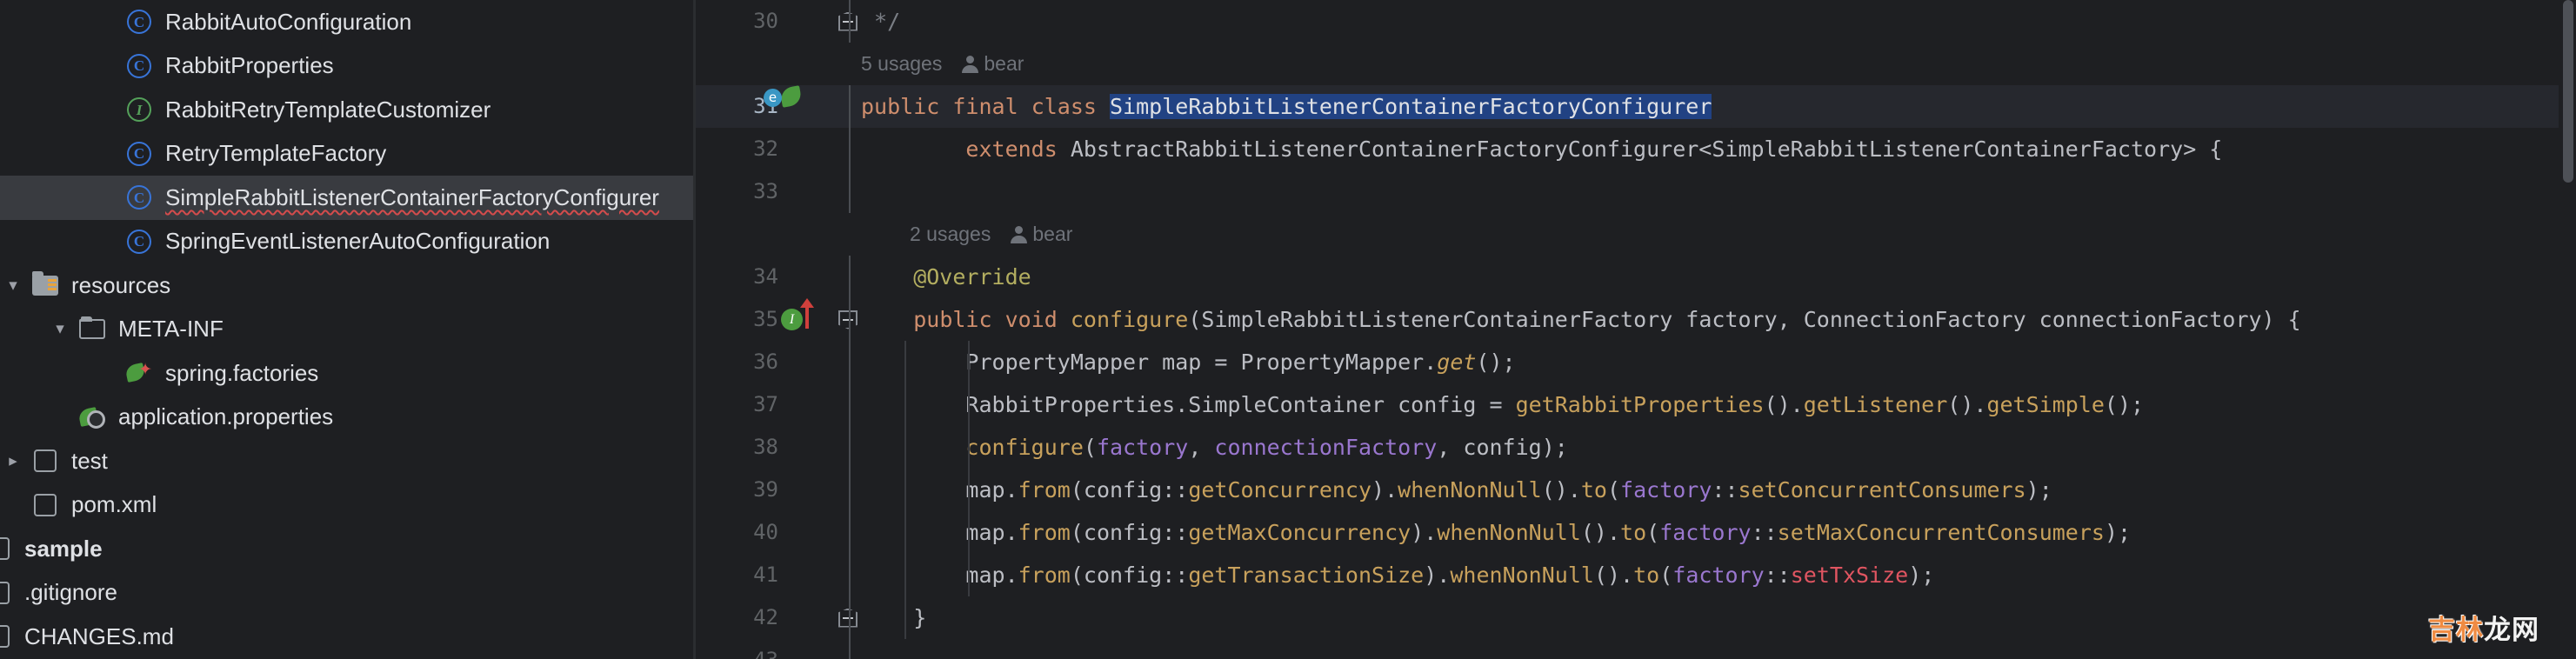 This screenshot has height=659, width=2576. I want to click on code-token: (config::, so click(1129, 490).